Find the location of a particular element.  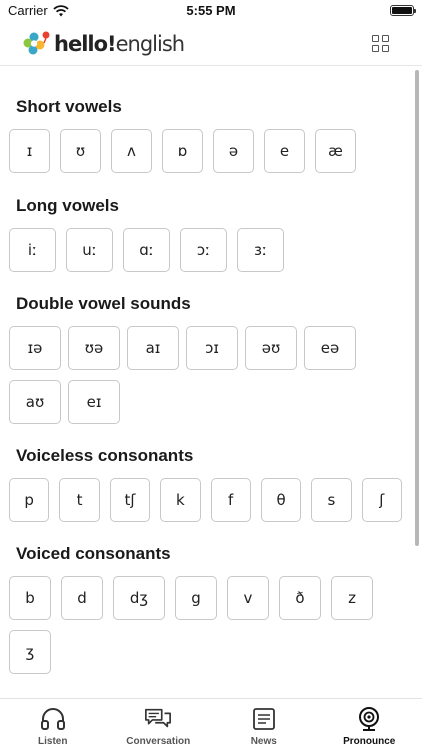

sound-key: æ is located at coordinates (335, 151).